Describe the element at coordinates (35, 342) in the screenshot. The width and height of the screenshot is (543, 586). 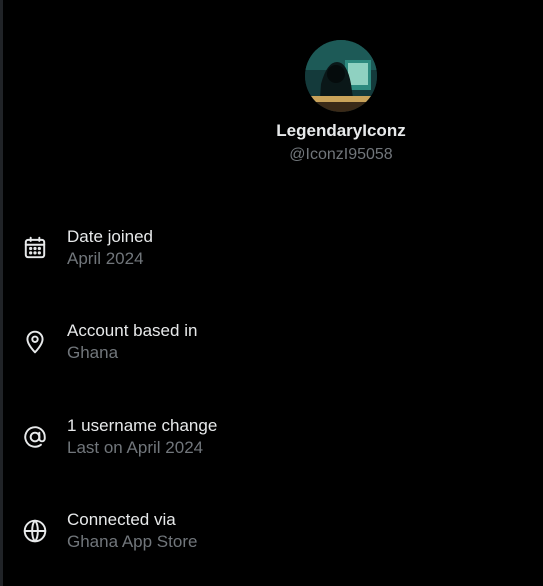
I see `location-pin-icon` at that location.